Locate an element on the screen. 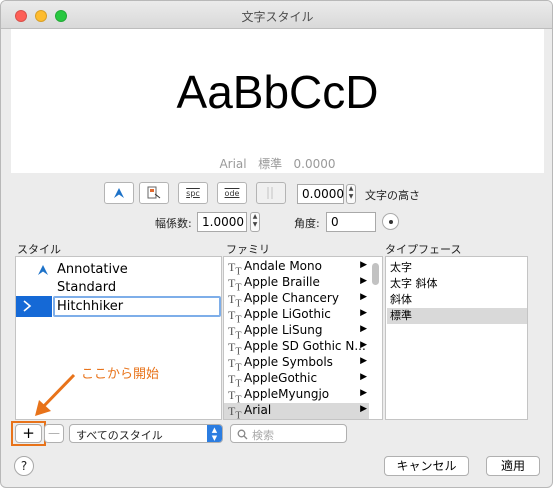  style-name-edit-field: Hitchhiker is located at coordinates (137, 306).